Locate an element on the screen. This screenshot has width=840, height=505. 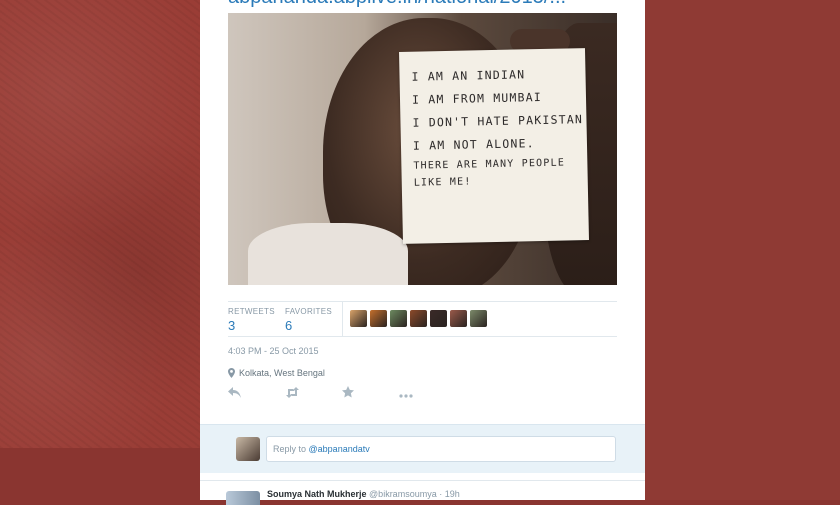
reply-box: Reply to @abpanandatv is located at coordinates (422, 448).